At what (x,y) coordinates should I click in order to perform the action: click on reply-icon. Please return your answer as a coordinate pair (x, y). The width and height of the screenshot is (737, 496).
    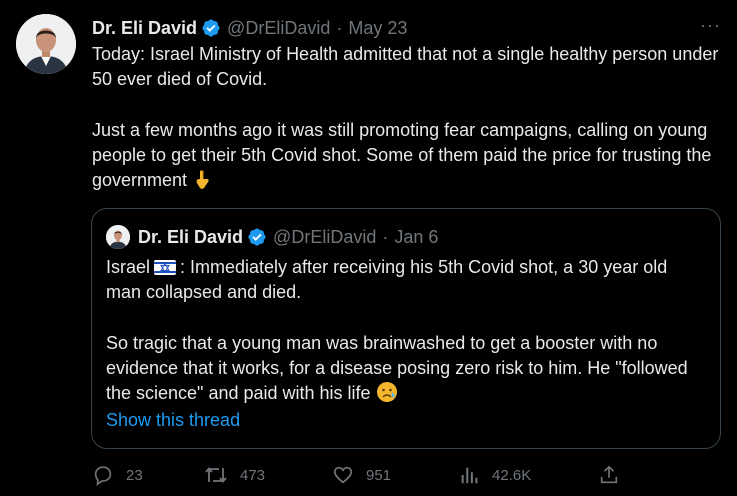
    Looking at the image, I should click on (103, 476).